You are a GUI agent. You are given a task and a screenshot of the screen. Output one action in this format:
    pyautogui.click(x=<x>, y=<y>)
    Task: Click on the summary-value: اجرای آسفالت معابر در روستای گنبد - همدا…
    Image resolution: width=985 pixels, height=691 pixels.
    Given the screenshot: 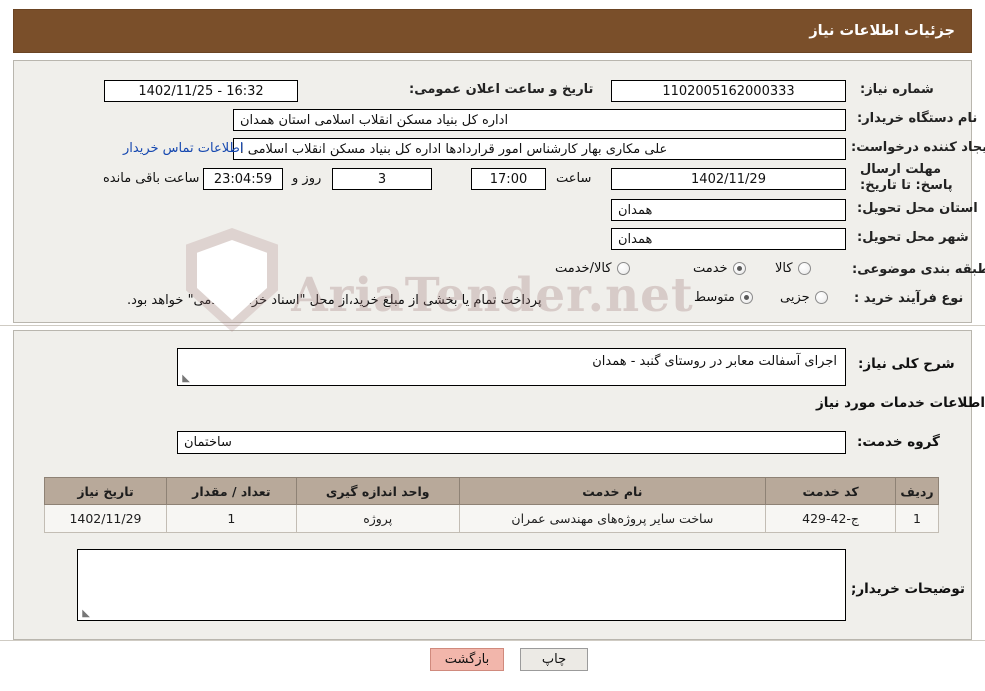 What is the action you would take?
    pyautogui.click(x=714, y=361)
    